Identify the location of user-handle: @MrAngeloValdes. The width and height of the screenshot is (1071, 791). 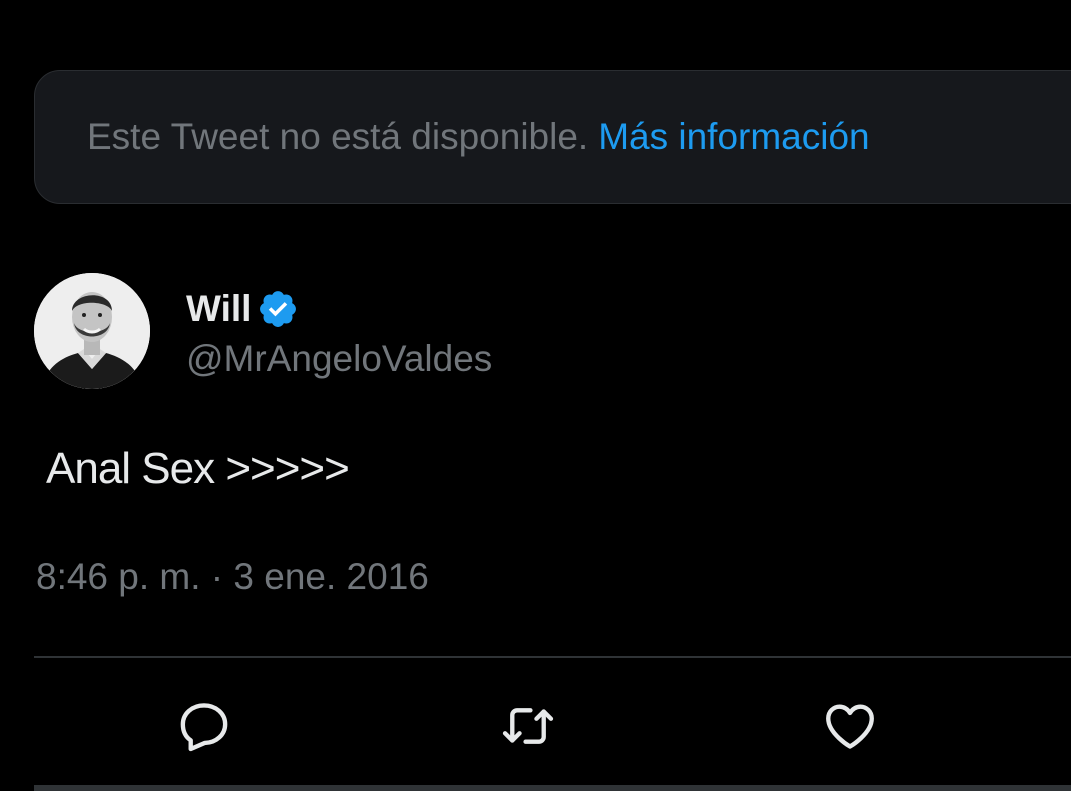
(339, 359).